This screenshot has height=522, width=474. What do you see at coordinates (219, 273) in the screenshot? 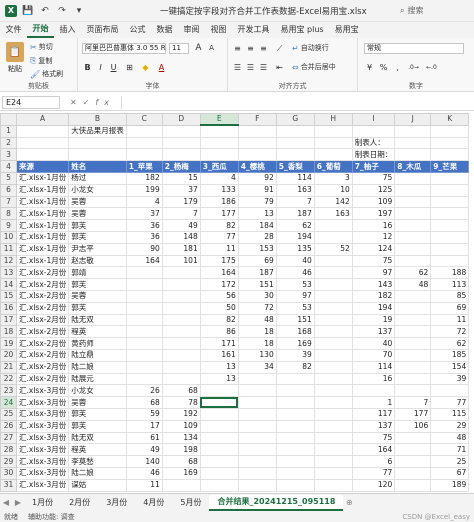
I see `cell: 164` at bounding box center [219, 273].